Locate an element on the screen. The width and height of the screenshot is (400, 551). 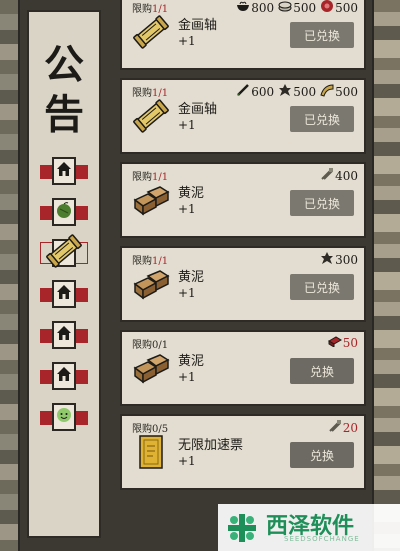
exchange-item: 限购1/1 400 黄泥 +1 已兑换 is located at coordinates (243, 200).